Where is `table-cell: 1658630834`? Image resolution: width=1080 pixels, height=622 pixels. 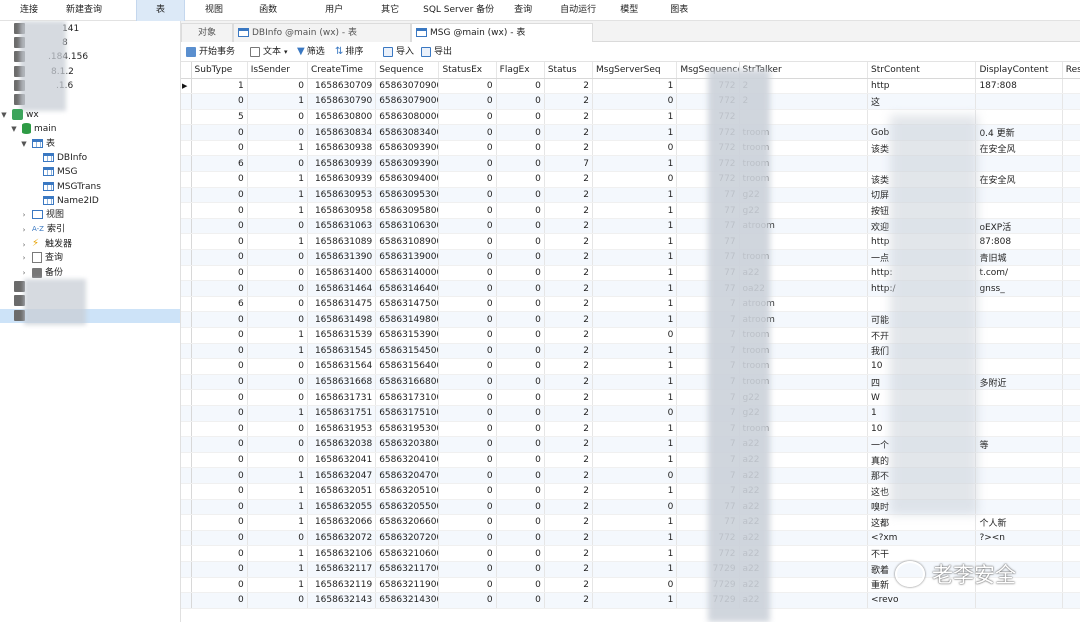
table-cell: 1658630834 is located at coordinates (342, 132).